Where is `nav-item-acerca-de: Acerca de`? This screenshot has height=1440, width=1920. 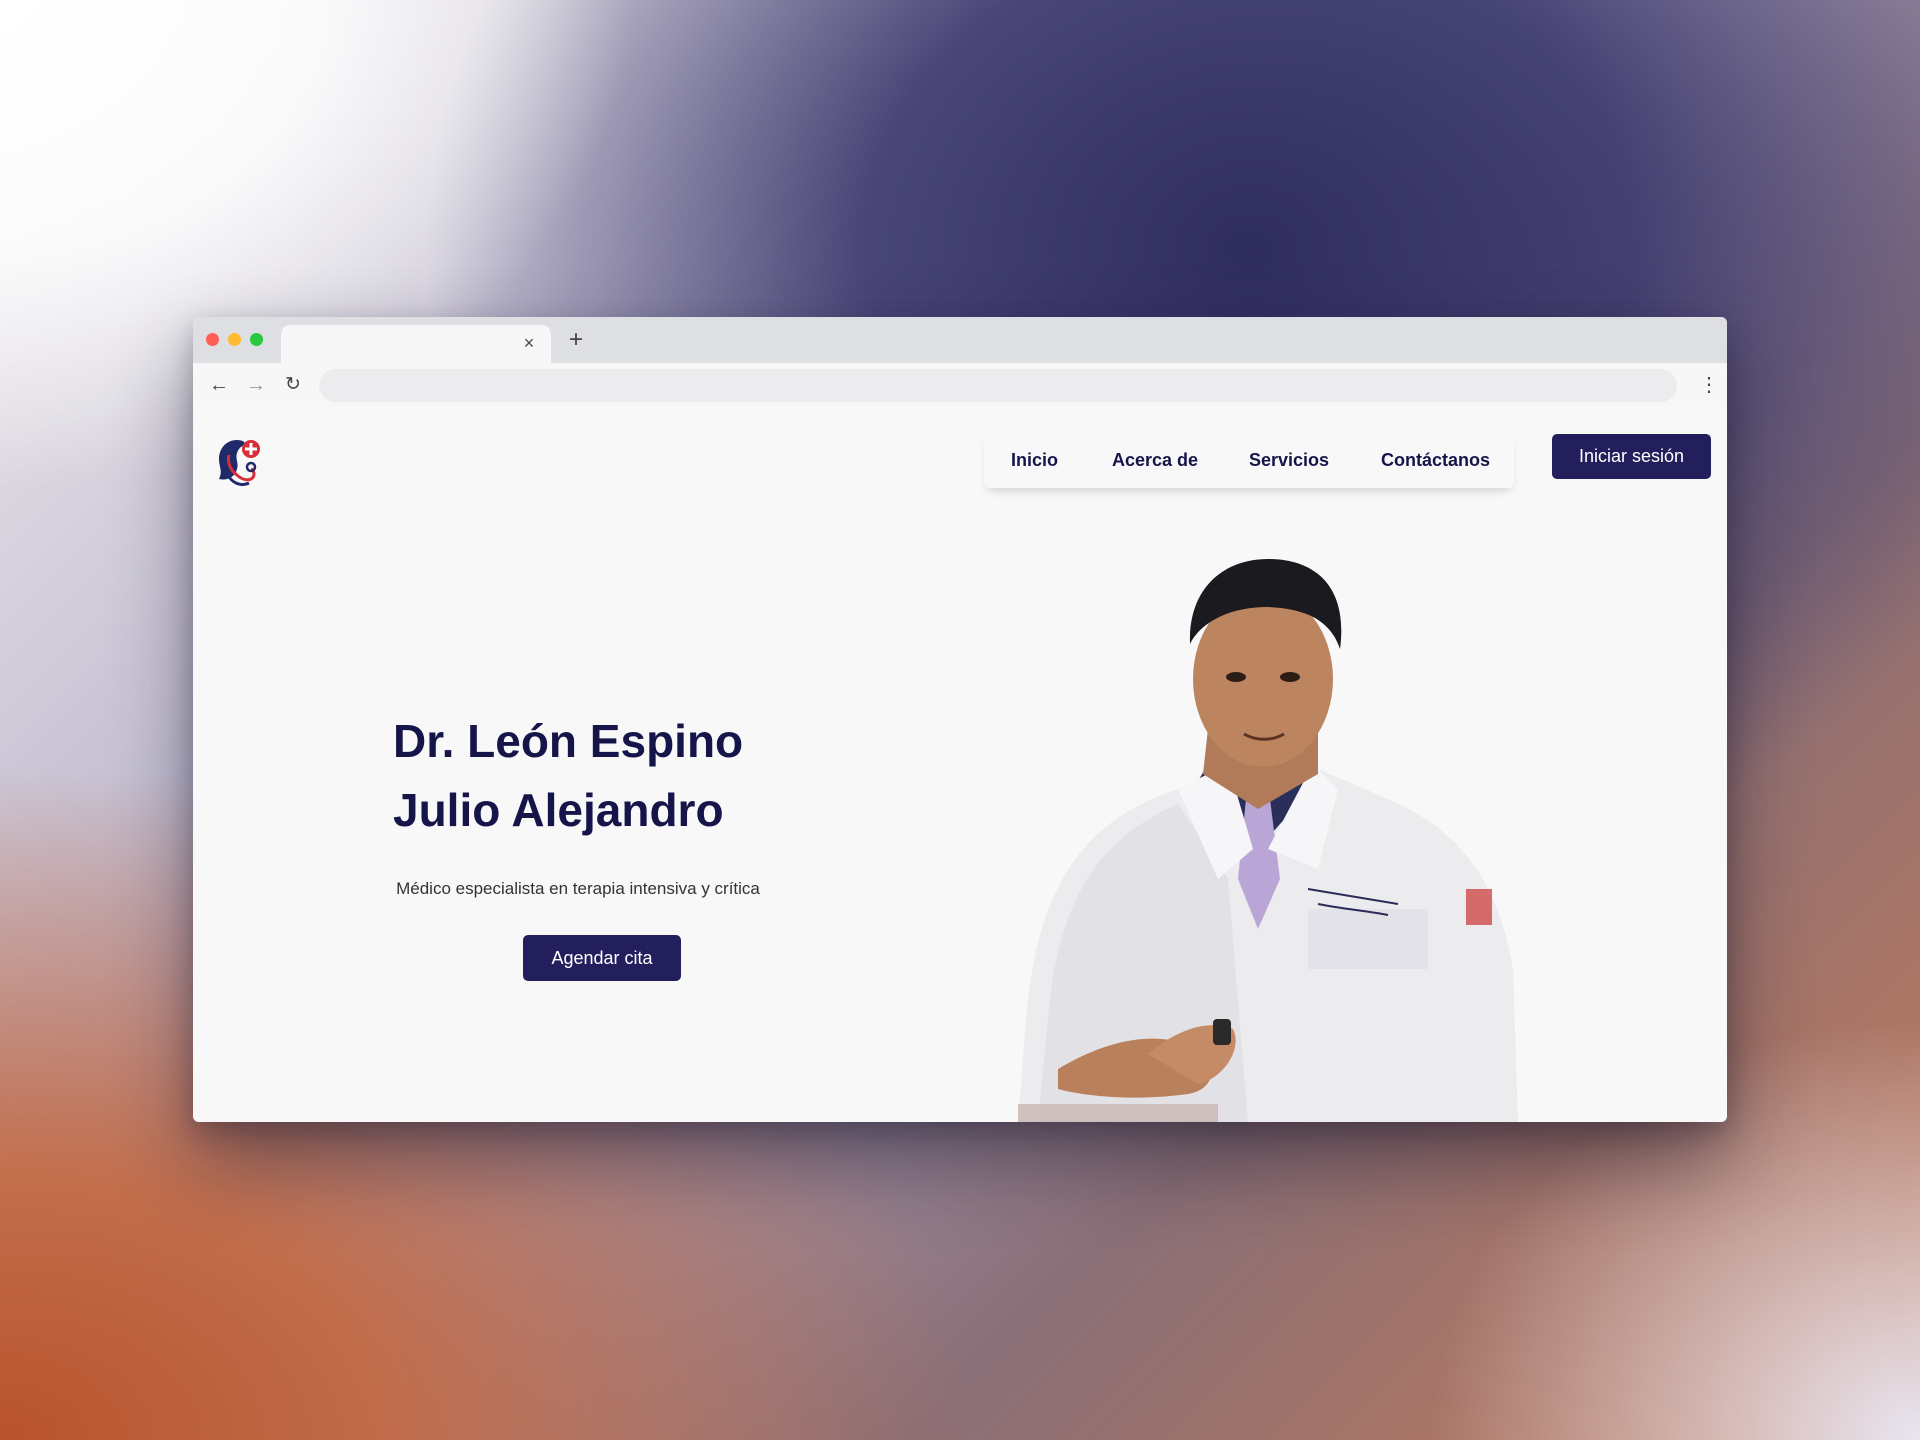
nav-item-acerca-de: Acerca de is located at coordinates (1155, 460).